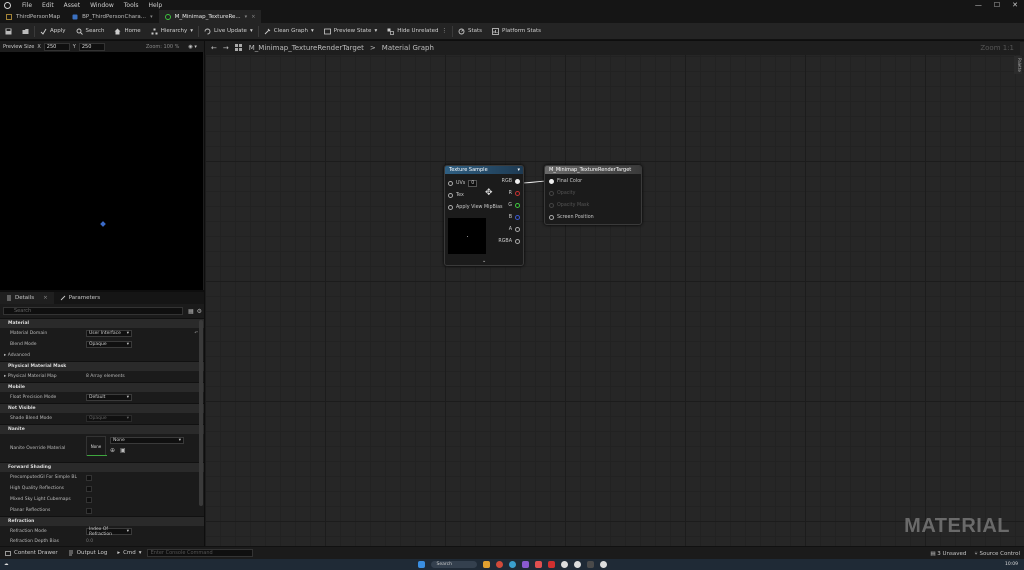  Describe the element at coordinates (593, 170) in the screenshot. I see `node-header: M_Minimap_TextureRenderTarget` at that location.